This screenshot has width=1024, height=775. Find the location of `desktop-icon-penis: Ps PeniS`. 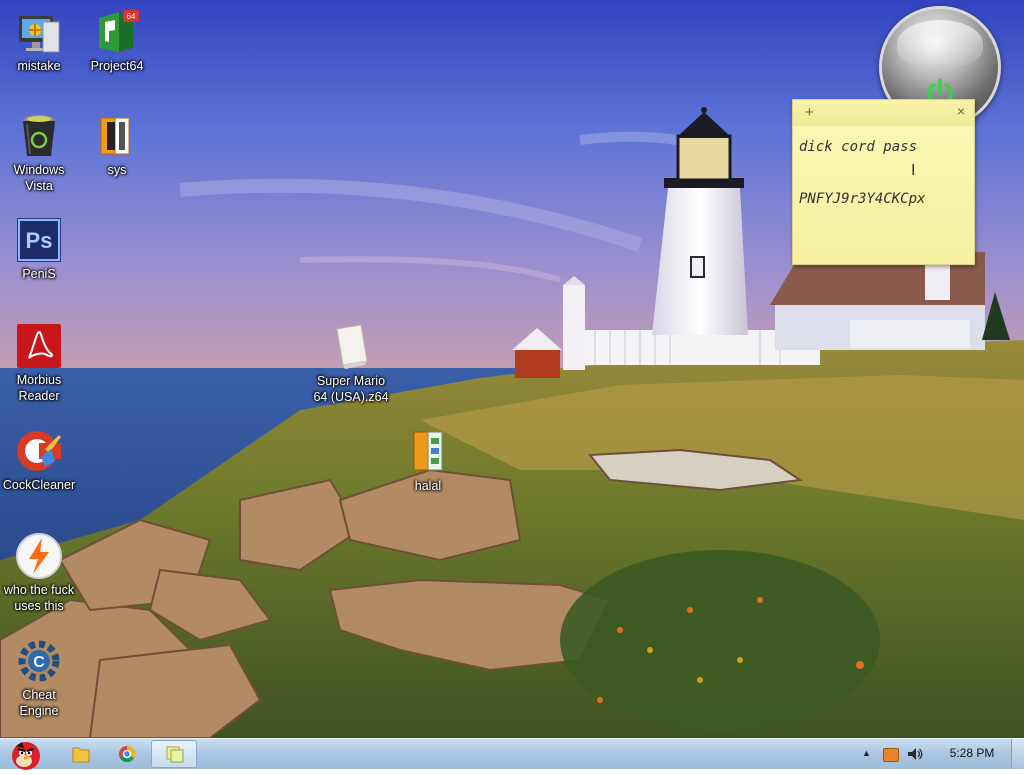

desktop-icon-penis: Ps PeniS is located at coordinates (39, 249).